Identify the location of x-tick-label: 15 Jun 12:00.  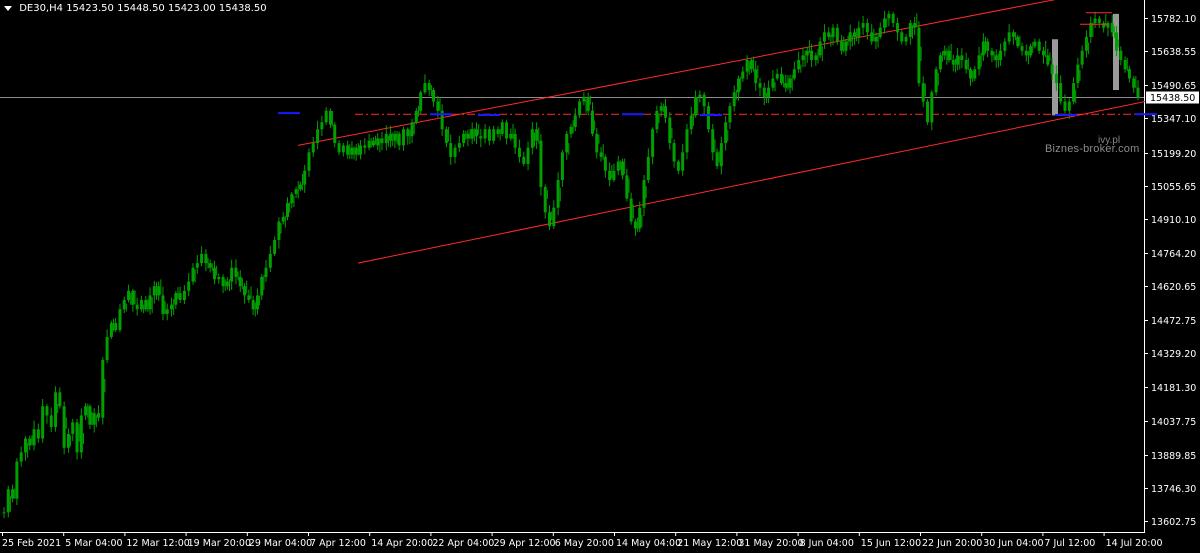
(891, 543).